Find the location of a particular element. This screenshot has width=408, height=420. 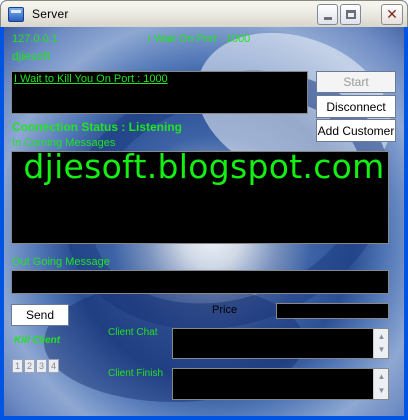

minimize-button is located at coordinates (327, 14).